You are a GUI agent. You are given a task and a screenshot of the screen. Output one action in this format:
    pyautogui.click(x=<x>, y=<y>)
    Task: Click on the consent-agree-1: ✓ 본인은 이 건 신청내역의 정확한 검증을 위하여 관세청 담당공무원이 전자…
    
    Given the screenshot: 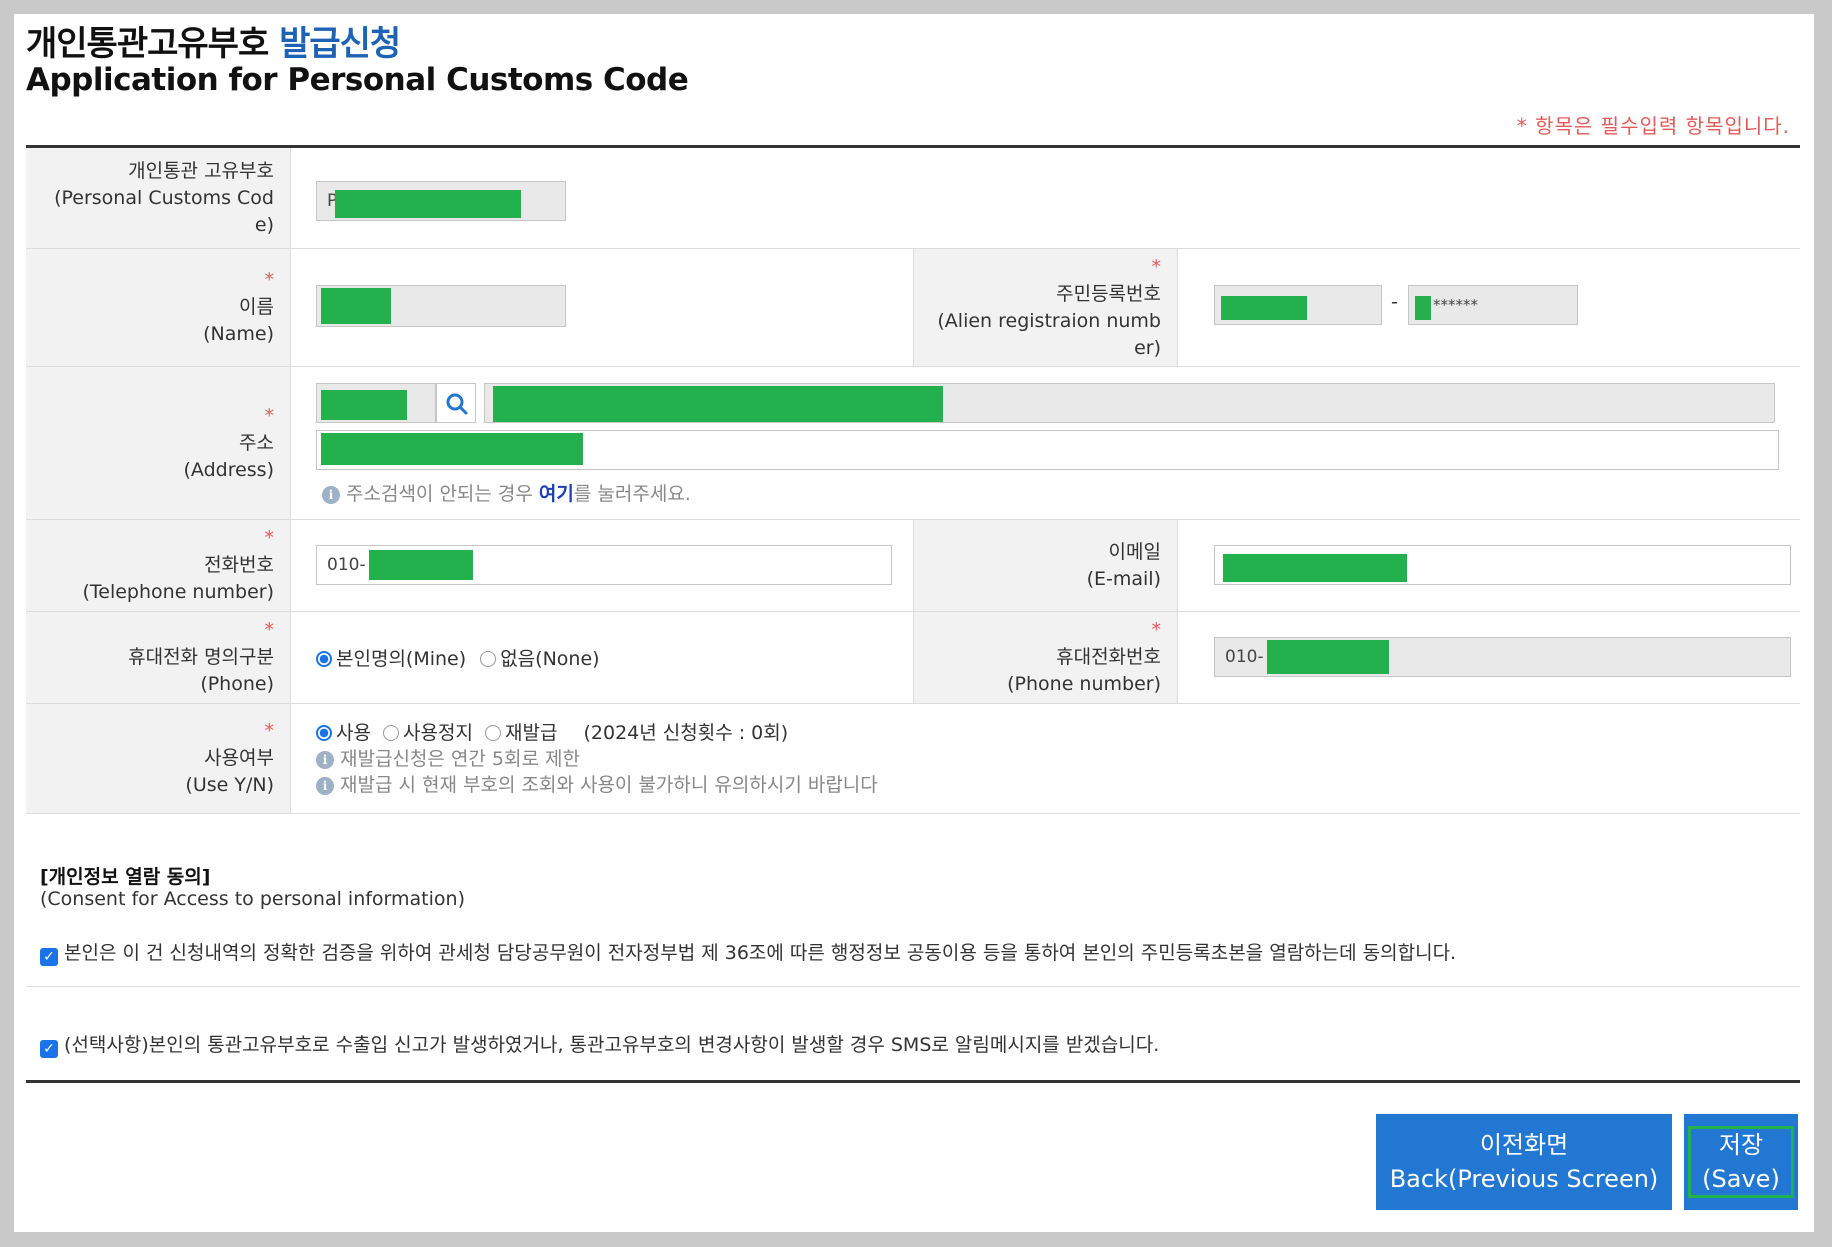 What is the action you would take?
    pyautogui.click(x=748, y=952)
    